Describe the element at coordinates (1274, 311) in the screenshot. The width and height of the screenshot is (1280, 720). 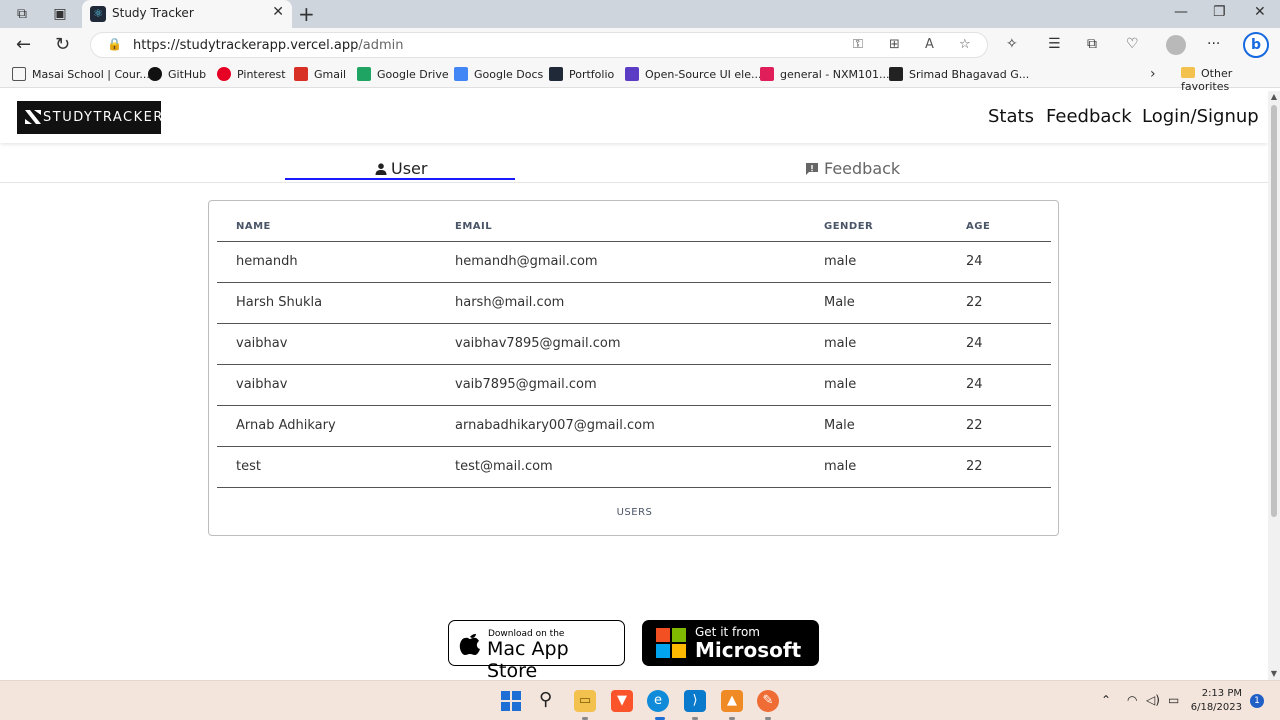
I see `scroll-thumb` at that location.